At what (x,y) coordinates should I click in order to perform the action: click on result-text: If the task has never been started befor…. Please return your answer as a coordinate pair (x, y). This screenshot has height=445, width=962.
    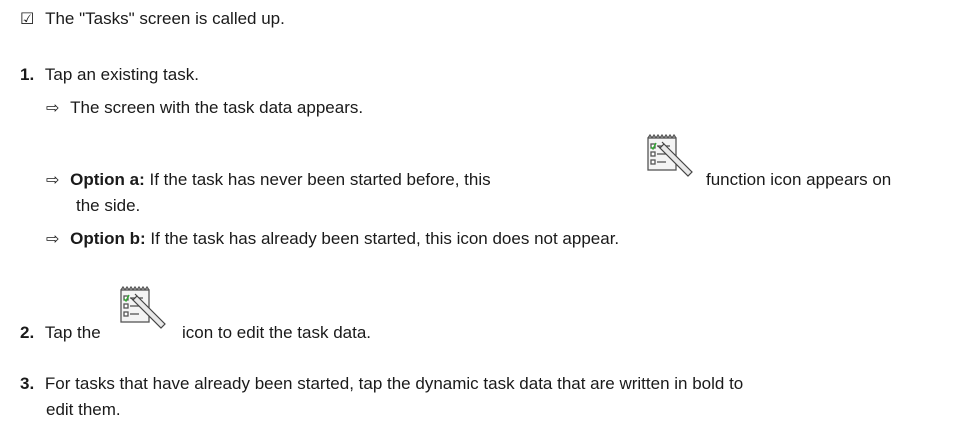
    Looking at the image, I should click on (317, 179).